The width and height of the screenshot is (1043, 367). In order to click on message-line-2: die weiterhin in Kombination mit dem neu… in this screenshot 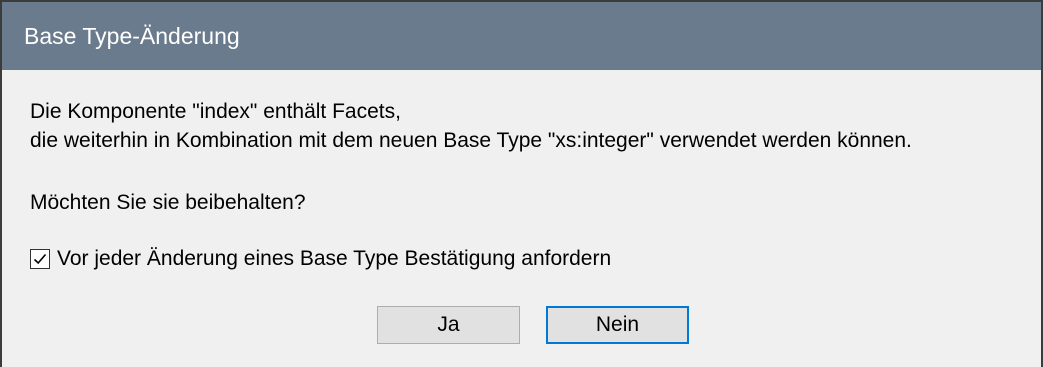, I will do `click(471, 140)`.